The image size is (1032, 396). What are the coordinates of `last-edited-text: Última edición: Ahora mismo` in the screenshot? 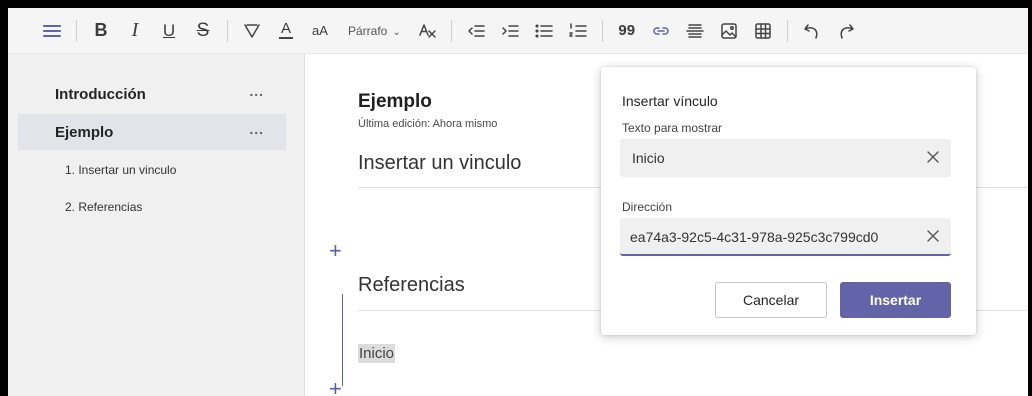 It's located at (428, 124).